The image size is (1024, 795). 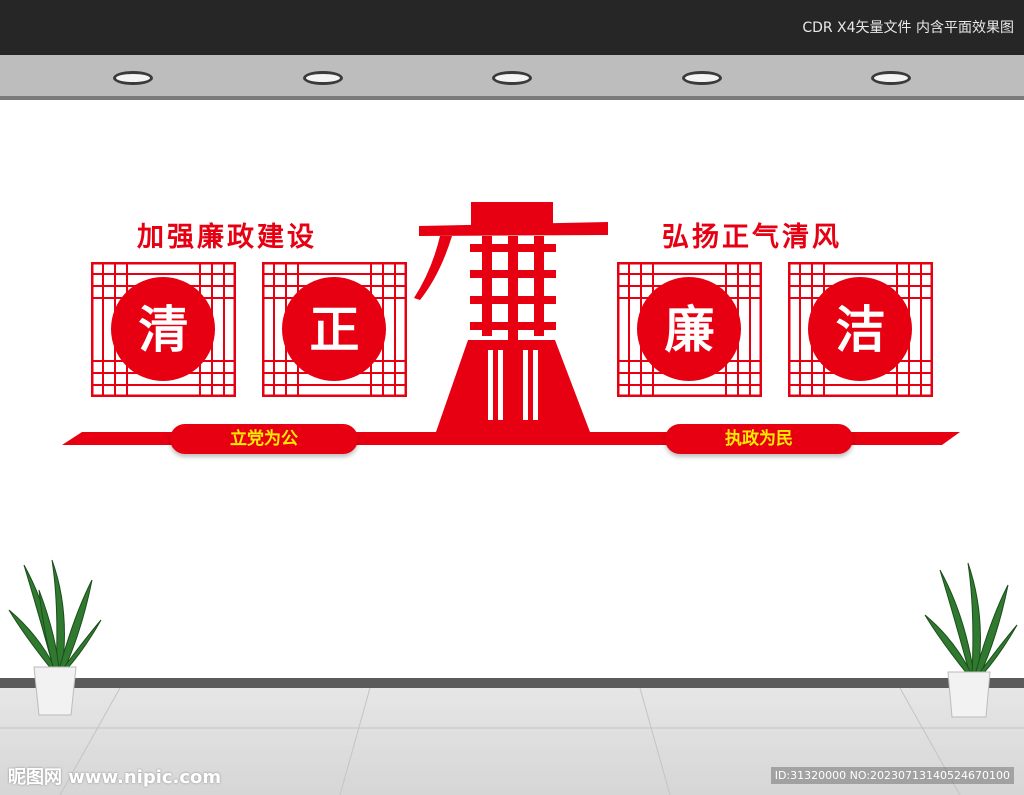 I want to click on file-info-text: CDR X4矢量文件 内含平面效果图, so click(x=908, y=28).